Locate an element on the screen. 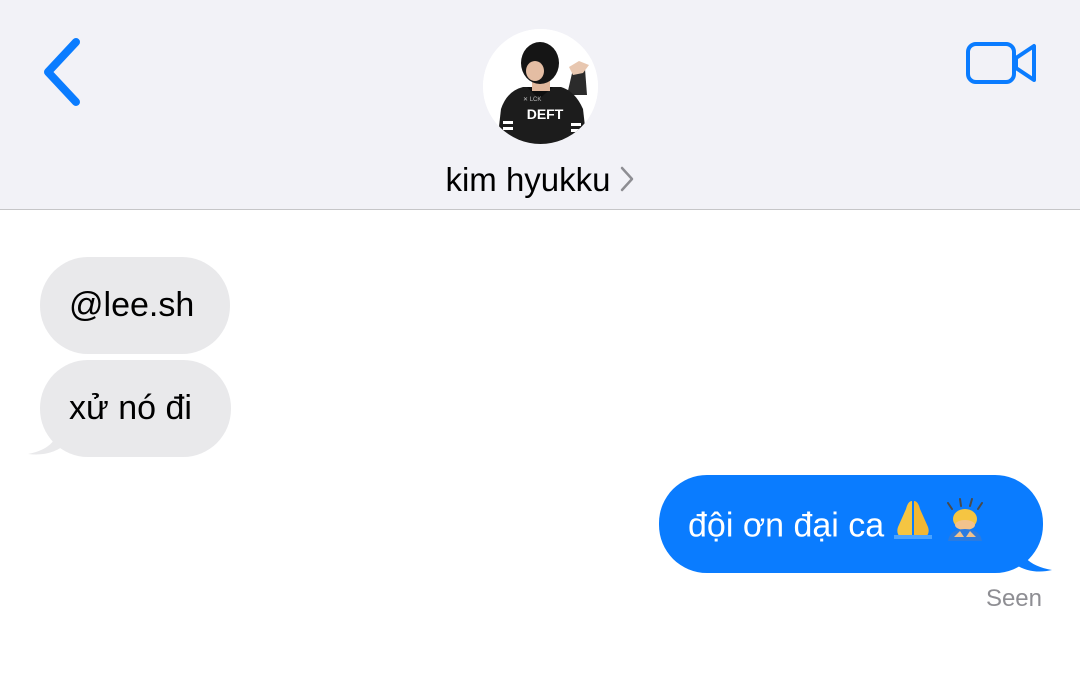 Image resolution: width=1080 pixels, height=681 pixels. chevron-left-icon is located at coordinates (62, 72).